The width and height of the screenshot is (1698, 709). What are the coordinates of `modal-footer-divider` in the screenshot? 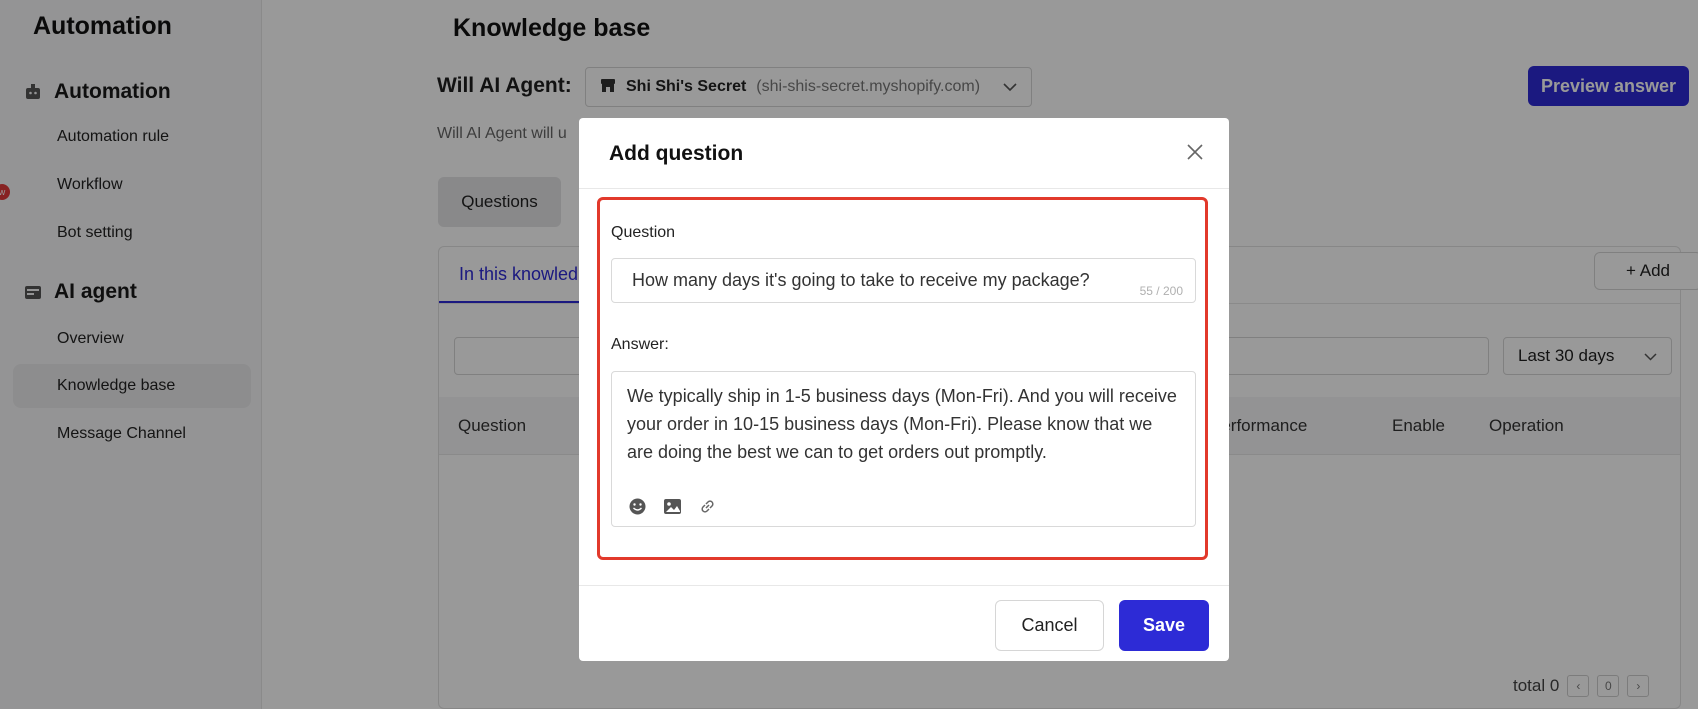 It's located at (904, 585).